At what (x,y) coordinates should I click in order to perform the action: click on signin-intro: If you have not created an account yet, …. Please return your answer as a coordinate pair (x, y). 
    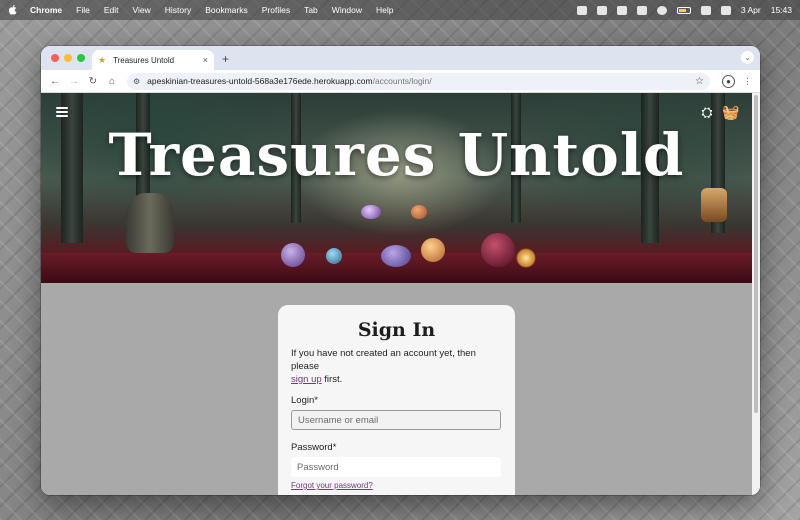
    Looking at the image, I should click on (396, 366).